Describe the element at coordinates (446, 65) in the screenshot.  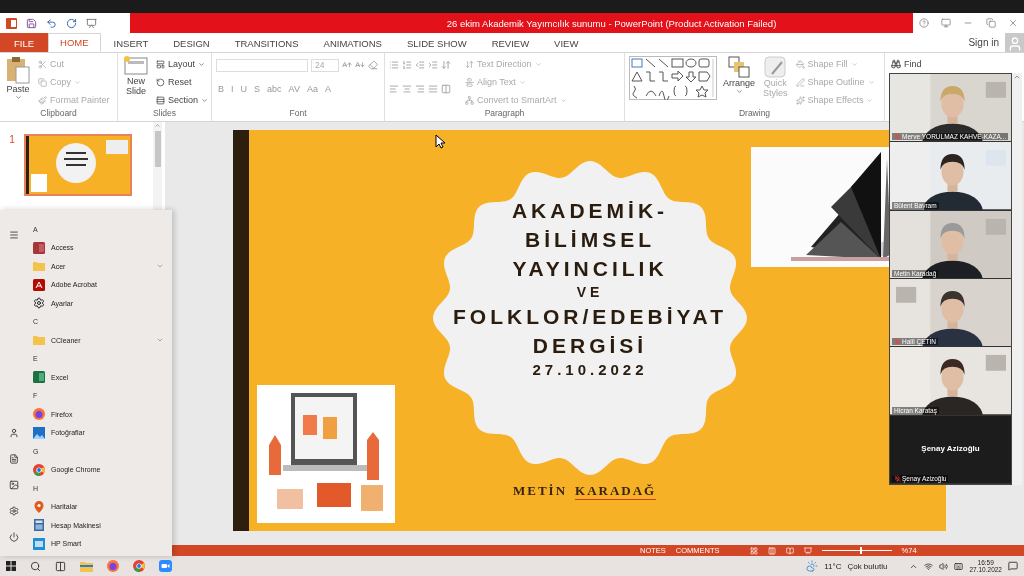
I see `line-spacing-icon` at that location.